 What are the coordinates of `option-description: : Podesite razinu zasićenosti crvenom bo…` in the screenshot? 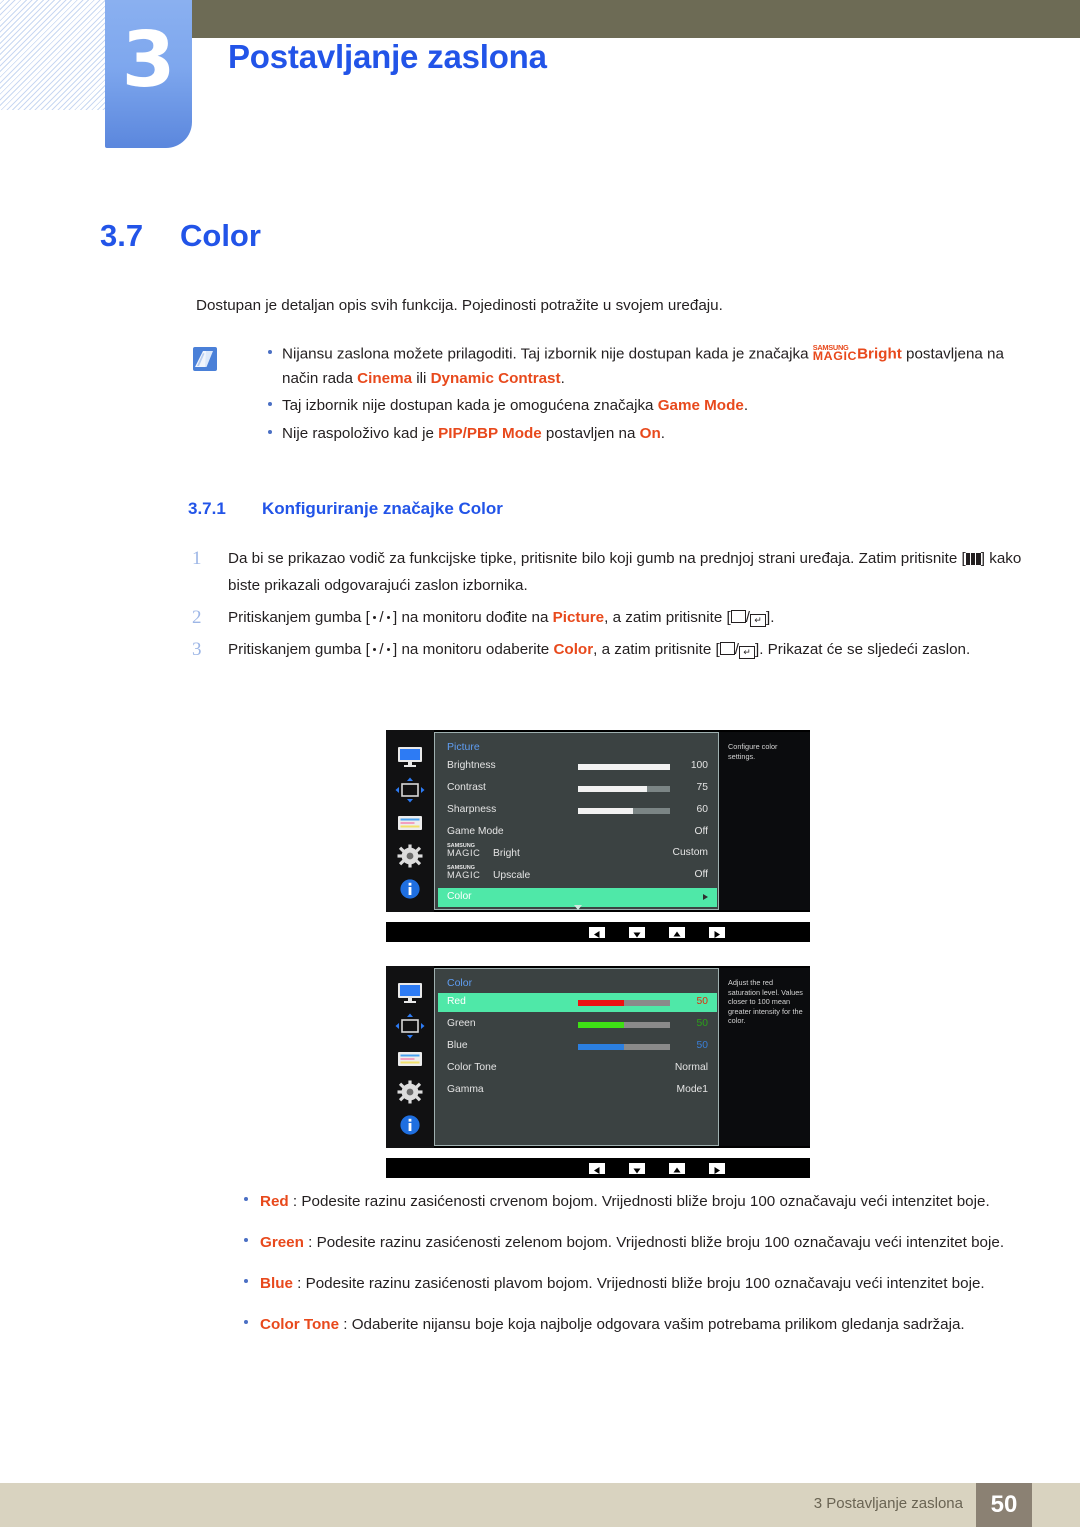 It's located at (639, 1201).